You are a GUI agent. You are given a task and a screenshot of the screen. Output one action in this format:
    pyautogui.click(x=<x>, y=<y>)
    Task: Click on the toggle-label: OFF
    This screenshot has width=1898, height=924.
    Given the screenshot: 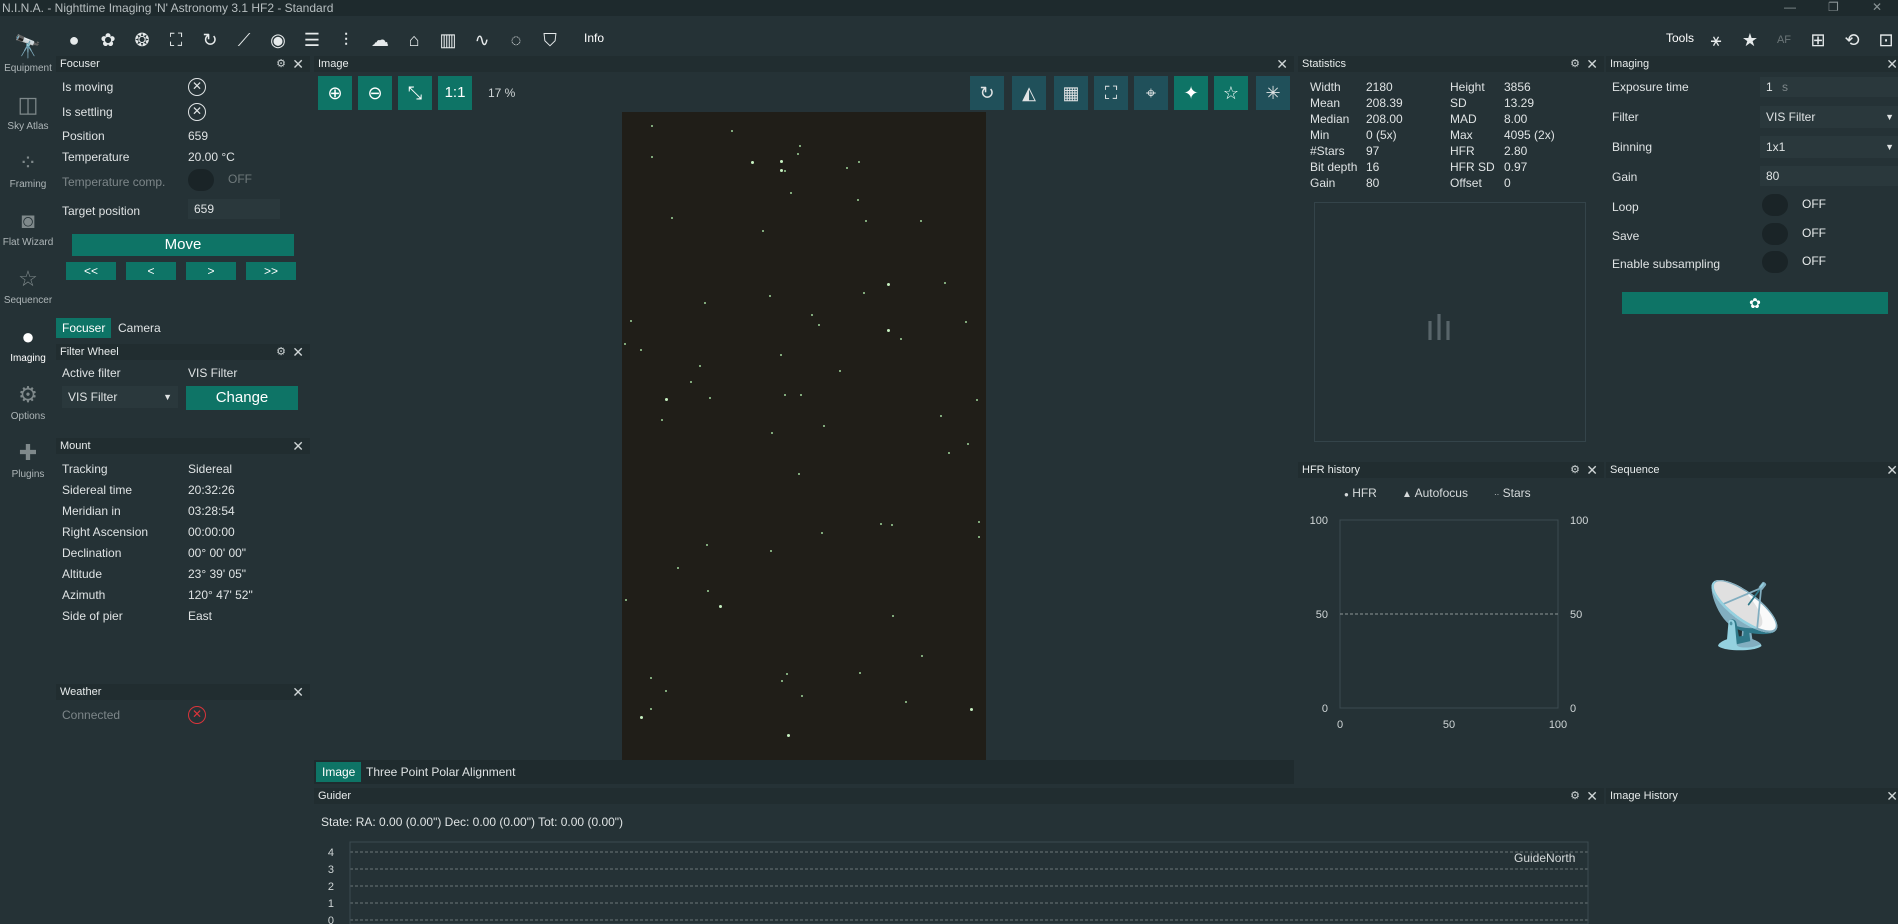 What is the action you would take?
    pyautogui.click(x=1814, y=233)
    